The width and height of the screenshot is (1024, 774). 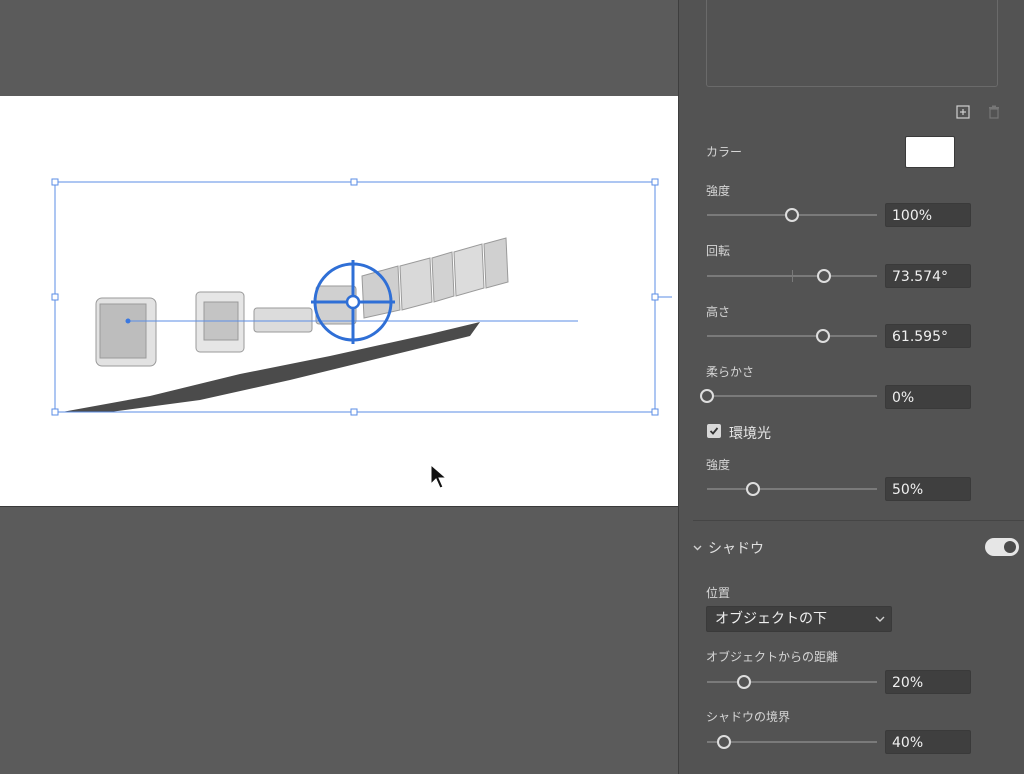 I want to click on ambient-light-checkbox, so click(x=714, y=431).